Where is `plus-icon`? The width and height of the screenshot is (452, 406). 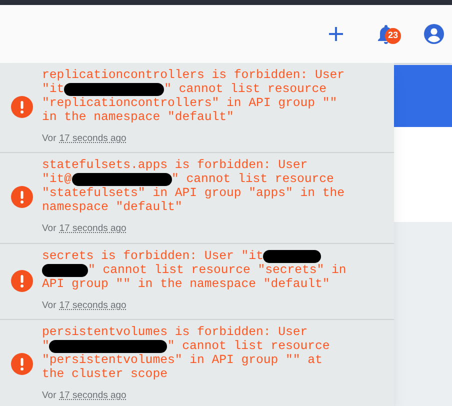
plus-icon is located at coordinates (336, 34).